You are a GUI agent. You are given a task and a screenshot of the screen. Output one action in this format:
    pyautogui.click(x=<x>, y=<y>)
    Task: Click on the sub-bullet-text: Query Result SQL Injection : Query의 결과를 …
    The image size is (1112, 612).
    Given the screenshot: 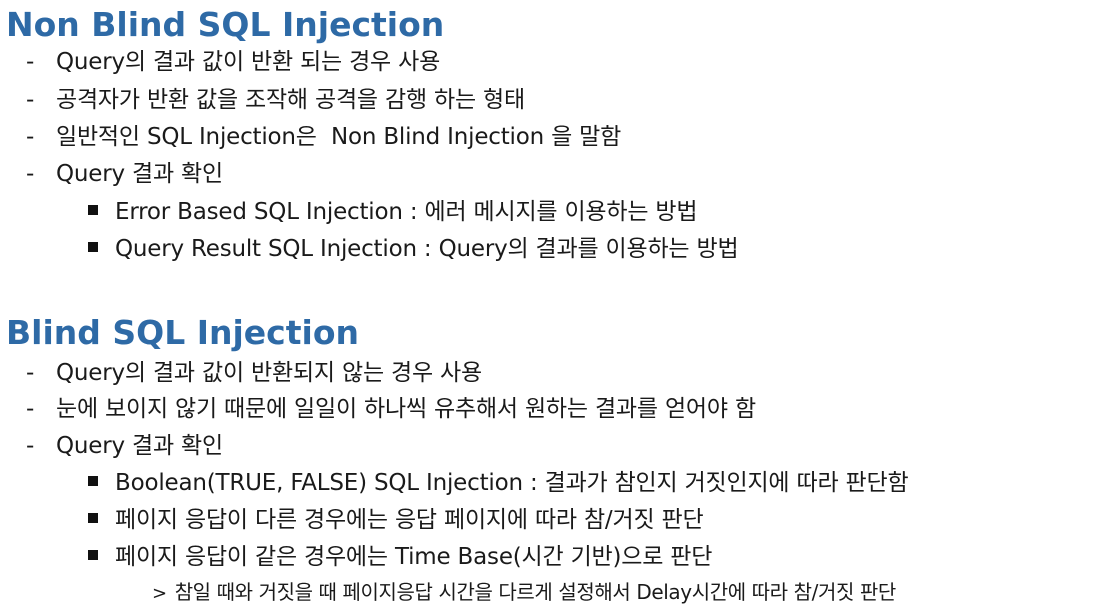 What is the action you would take?
    pyautogui.click(x=427, y=249)
    